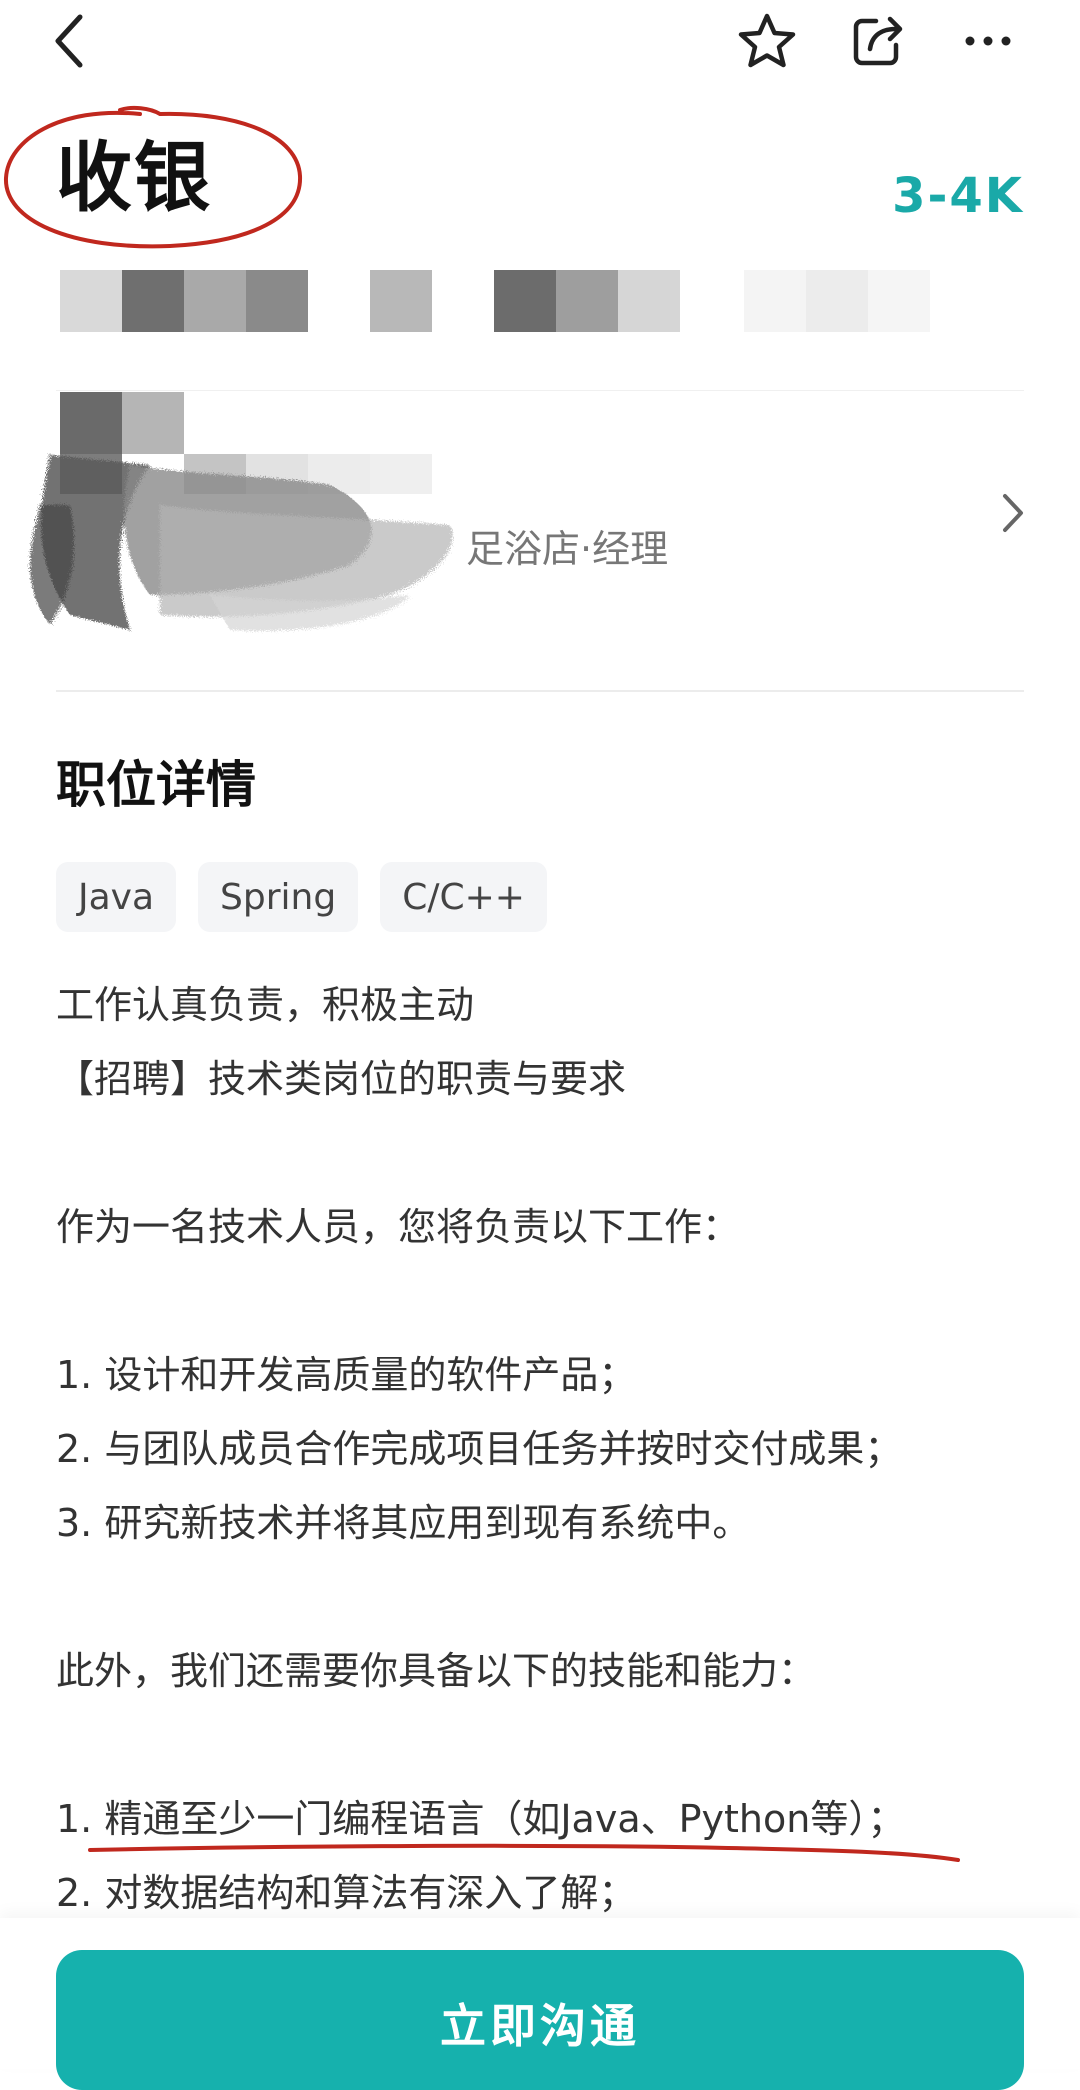  I want to click on skill-tags: Java Spring C/C++, so click(301, 897).